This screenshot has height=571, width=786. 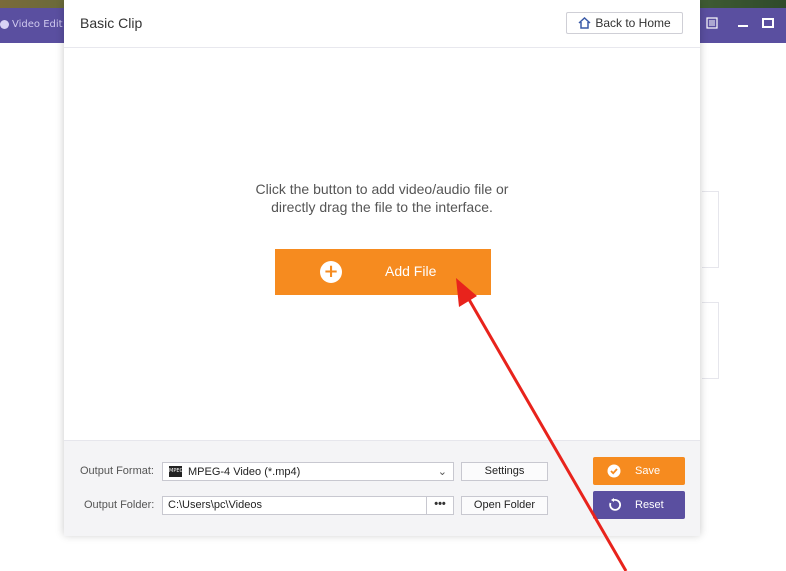 I want to click on save-button: Save, so click(x=639, y=471).